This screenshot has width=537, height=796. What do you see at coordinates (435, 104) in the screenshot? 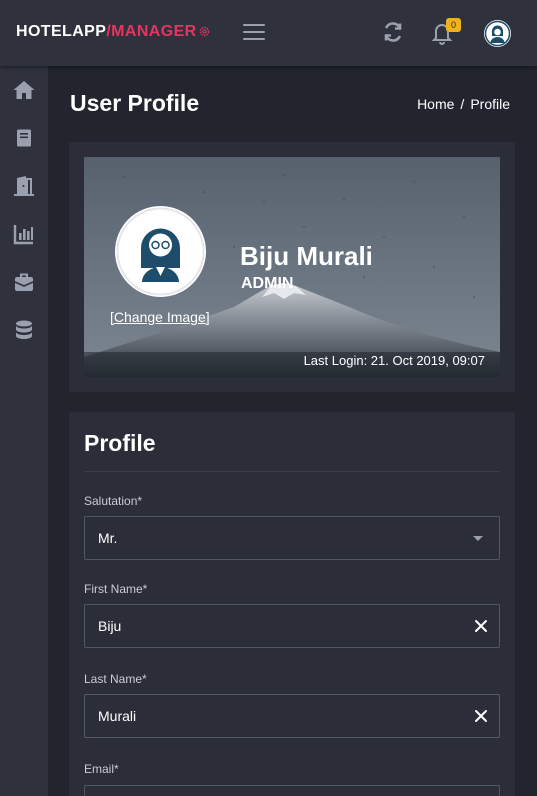
I see `breadcrumb-home: Home` at bounding box center [435, 104].